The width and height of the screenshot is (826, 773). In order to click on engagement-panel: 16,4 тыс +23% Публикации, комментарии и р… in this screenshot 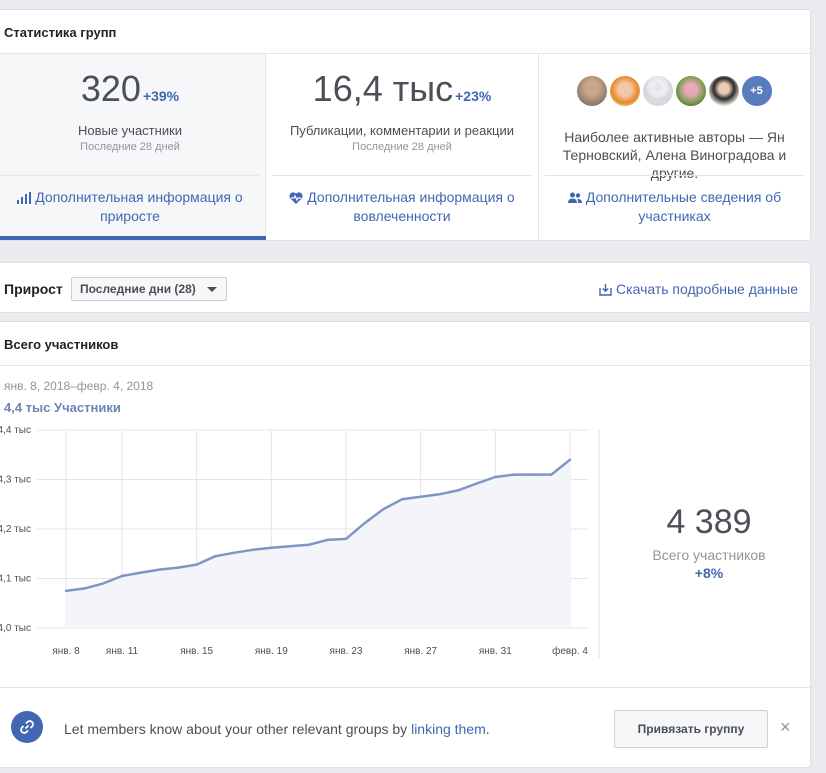, I will do `click(402, 147)`.